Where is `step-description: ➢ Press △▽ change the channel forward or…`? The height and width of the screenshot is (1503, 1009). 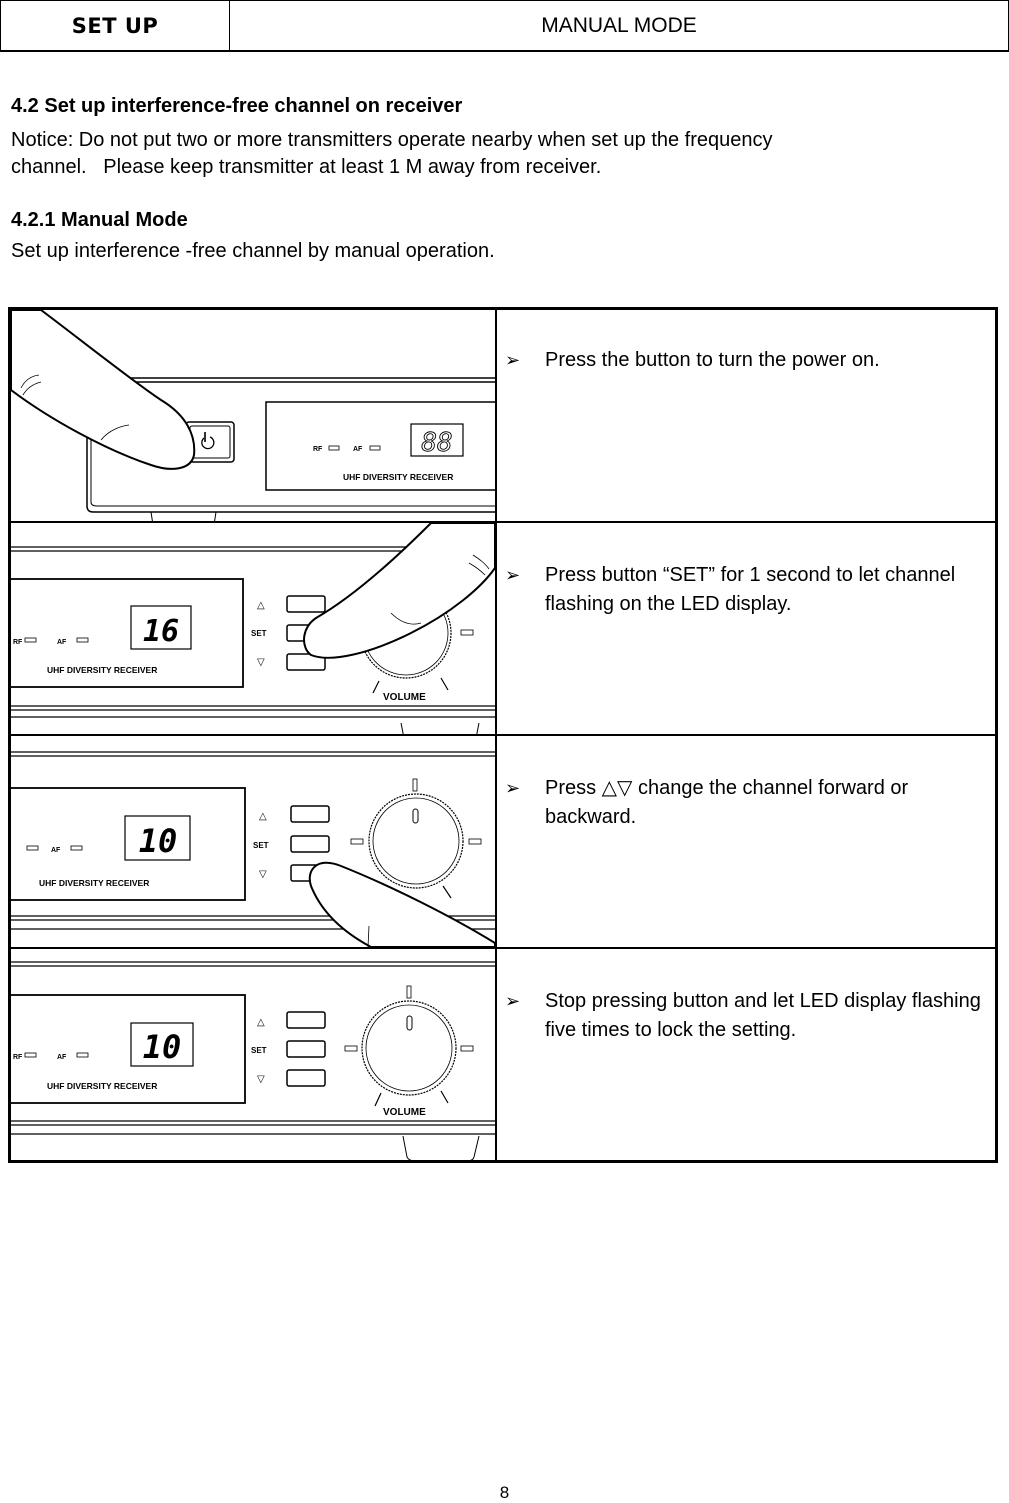
step-description: ➢ Press △▽ change the channel forward or… is located at coordinates (746, 841).